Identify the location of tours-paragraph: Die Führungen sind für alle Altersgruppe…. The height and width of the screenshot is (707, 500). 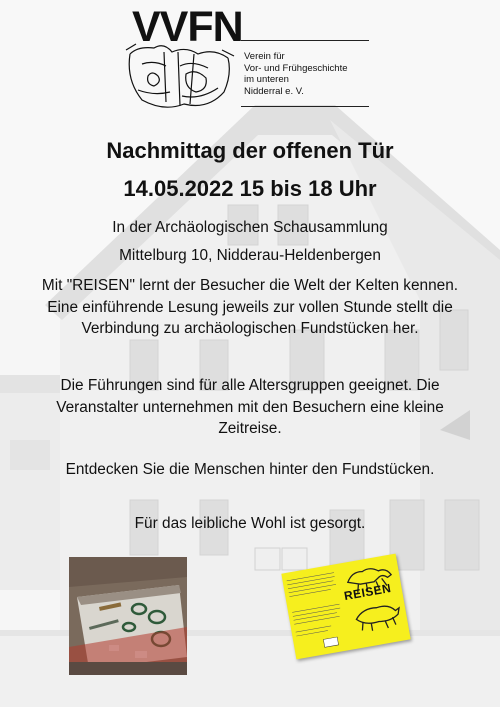
(250, 407).